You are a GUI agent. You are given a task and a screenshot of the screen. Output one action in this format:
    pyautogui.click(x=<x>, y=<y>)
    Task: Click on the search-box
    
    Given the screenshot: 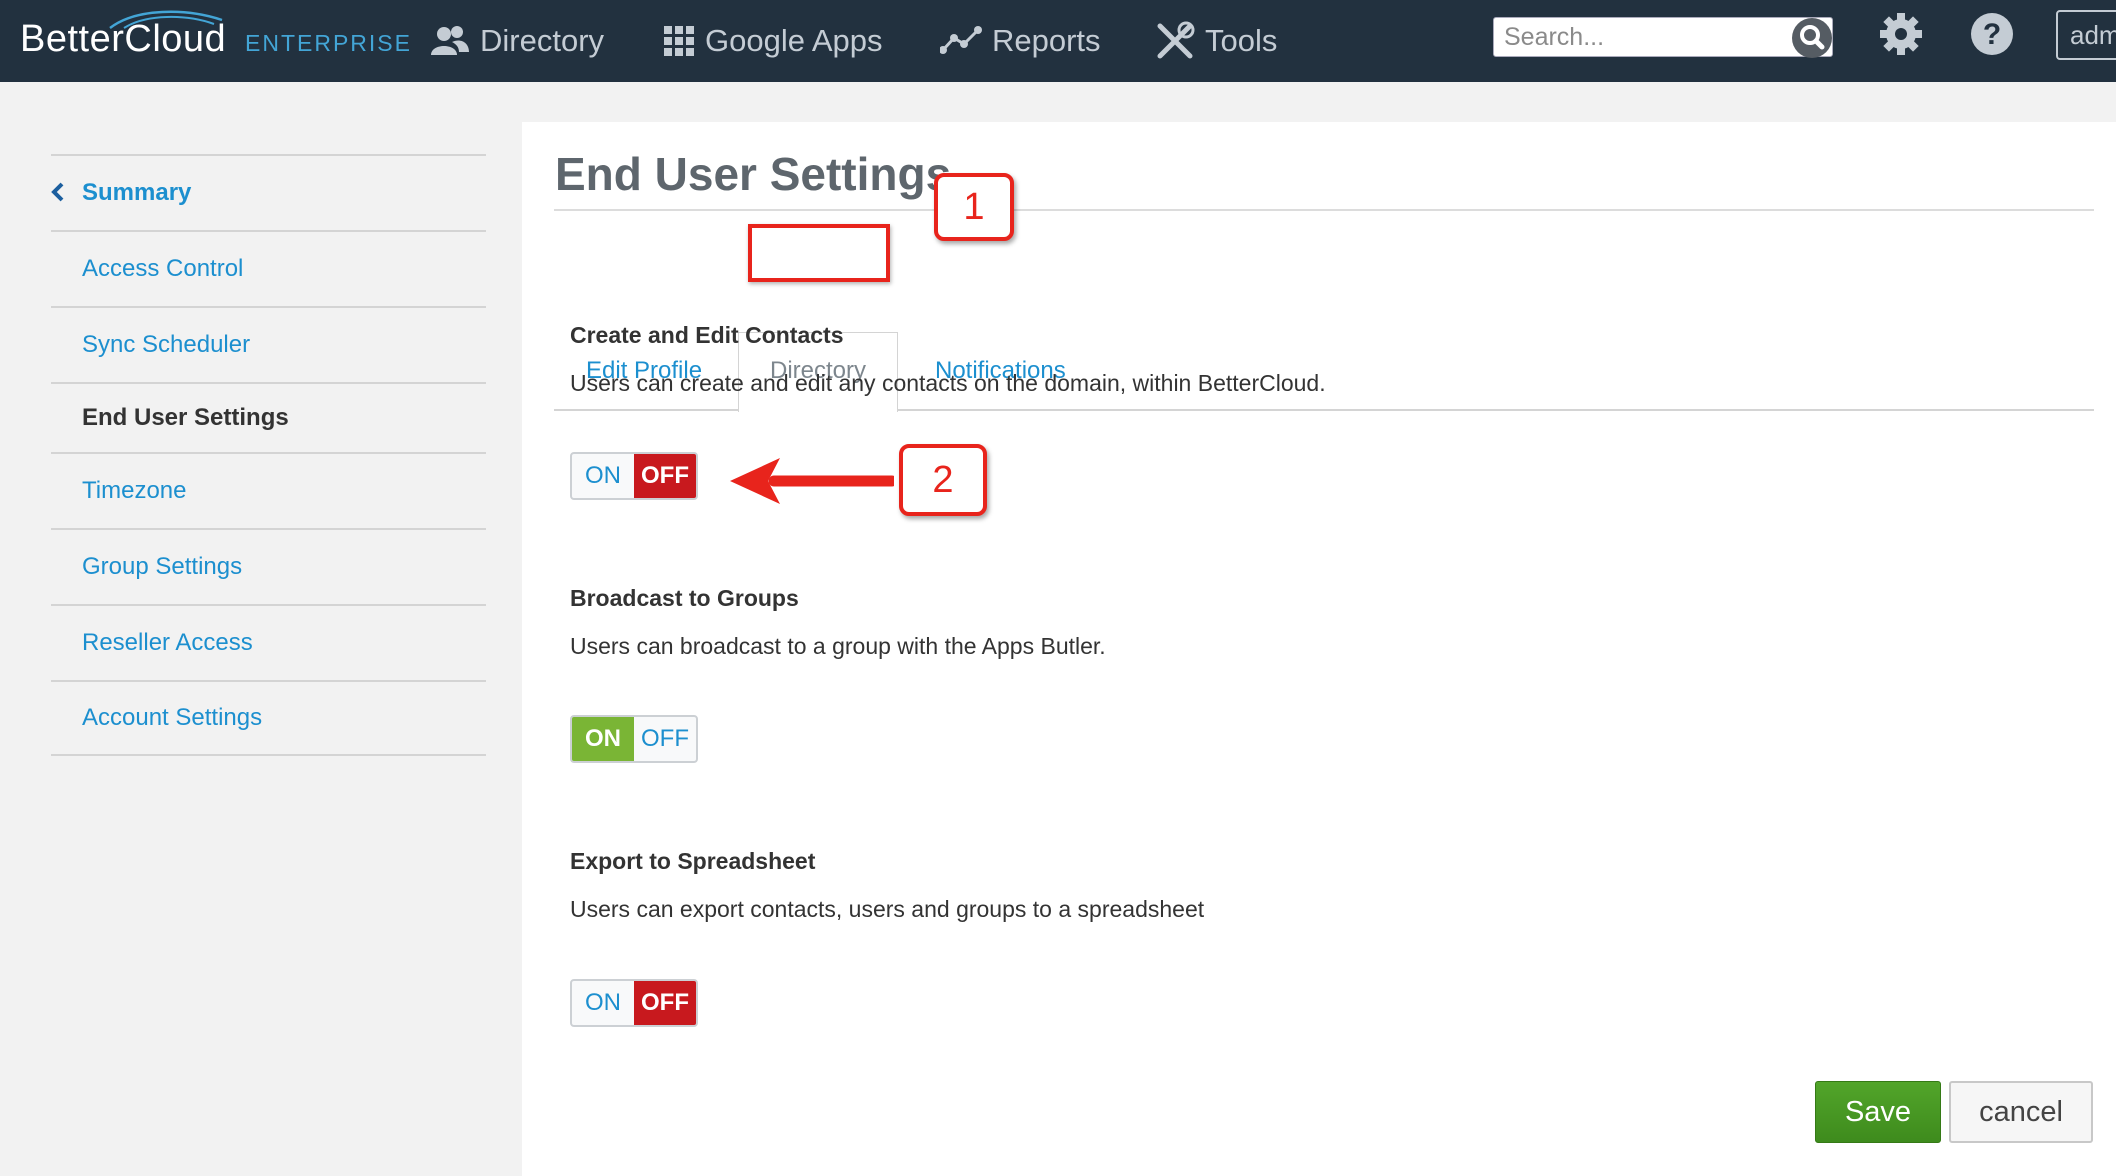 What is the action you would take?
    pyautogui.click(x=1663, y=38)
    